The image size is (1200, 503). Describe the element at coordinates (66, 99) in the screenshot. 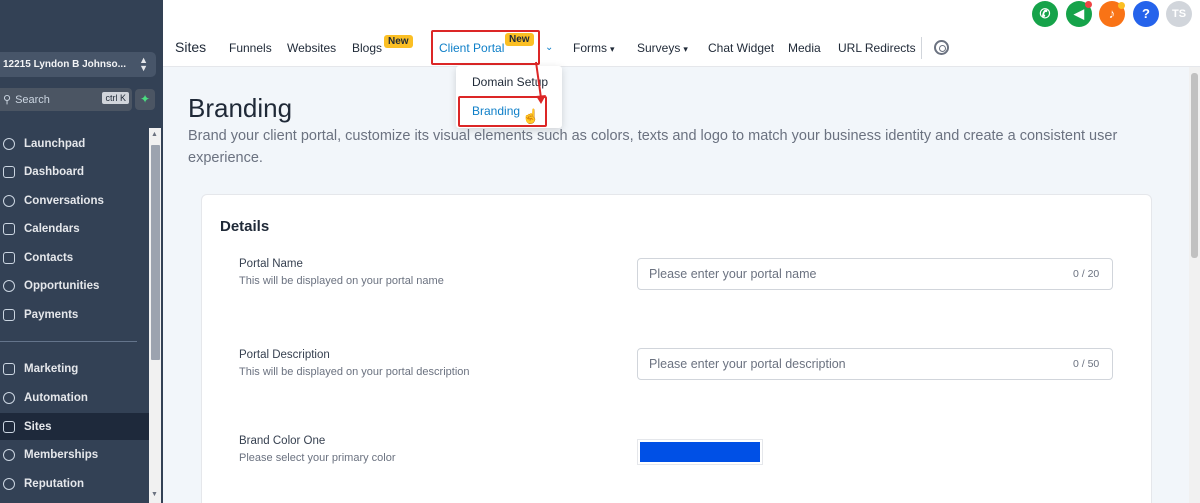

I see `search-box: ⚲ Search ctrl K` at that location.